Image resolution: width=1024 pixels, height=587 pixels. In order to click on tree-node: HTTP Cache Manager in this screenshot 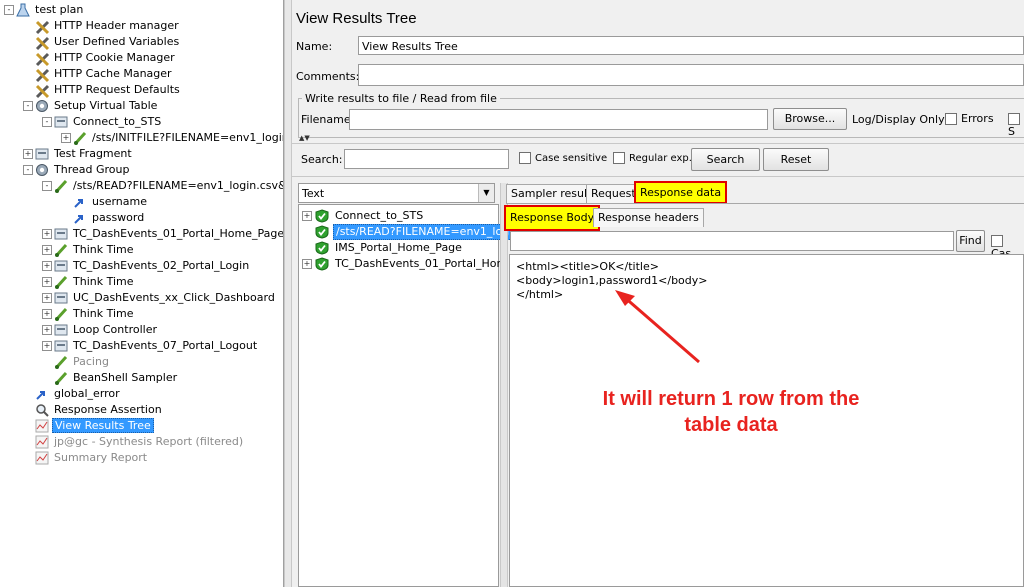, I will do `click(104, 74)`.